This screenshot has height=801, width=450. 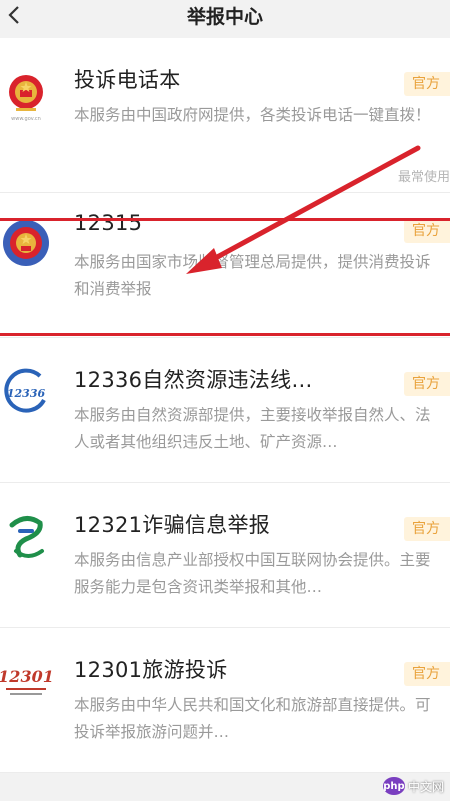 I want to click on svg-text: 12336, so click(x=26, y=393).